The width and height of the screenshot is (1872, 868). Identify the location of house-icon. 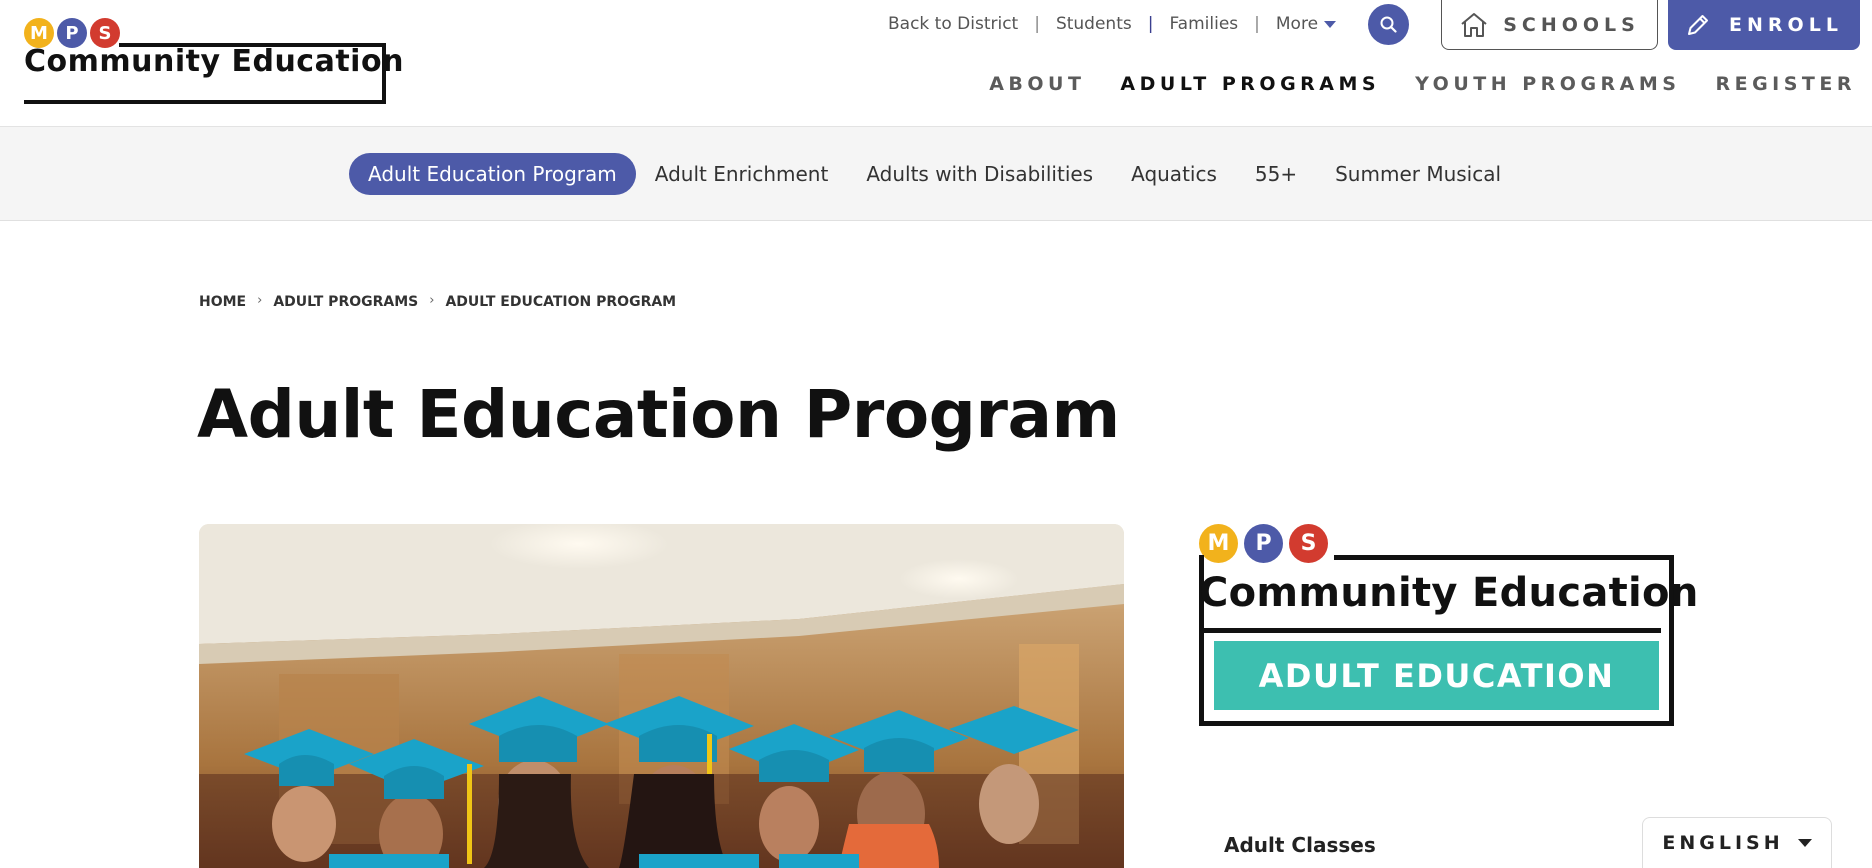
(1474, 24).